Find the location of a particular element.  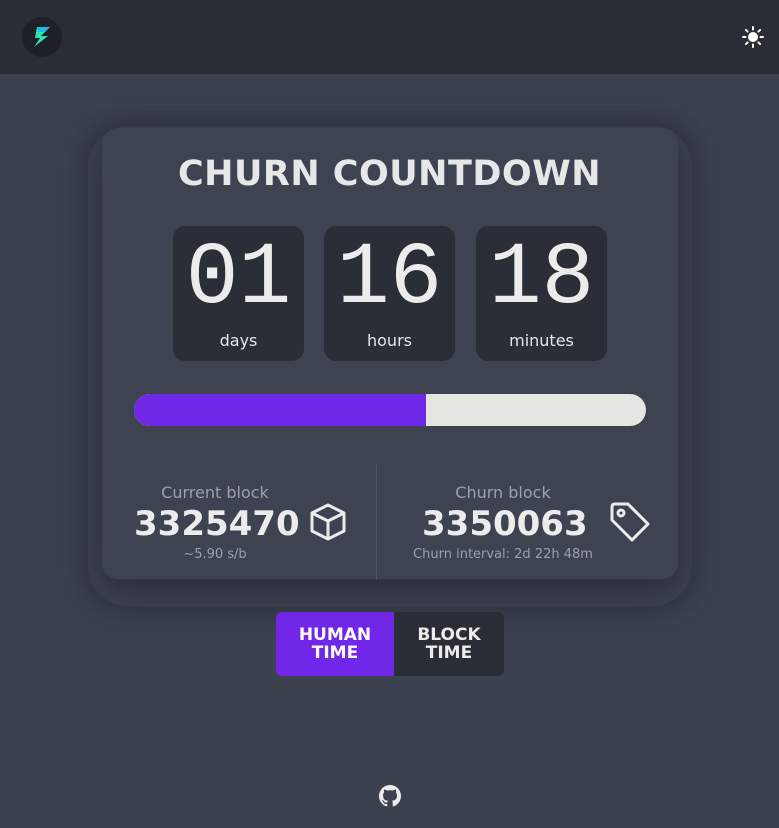

page-title: CHURN COUNTDOWN is located at coordinates (389, 174).